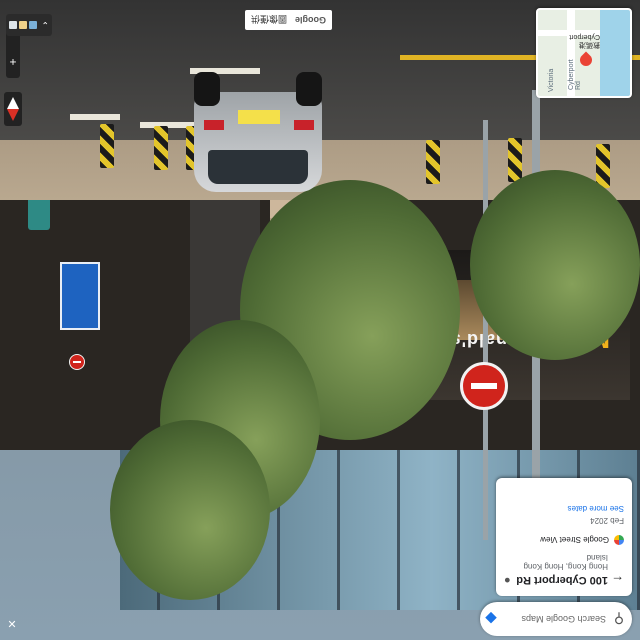 This screenshot has width=640, height=640. What do you see at coordinates (45, 25) in the screenshot?
I see `chevron-down-icon: ⌄` at bounding box center [45, 25].